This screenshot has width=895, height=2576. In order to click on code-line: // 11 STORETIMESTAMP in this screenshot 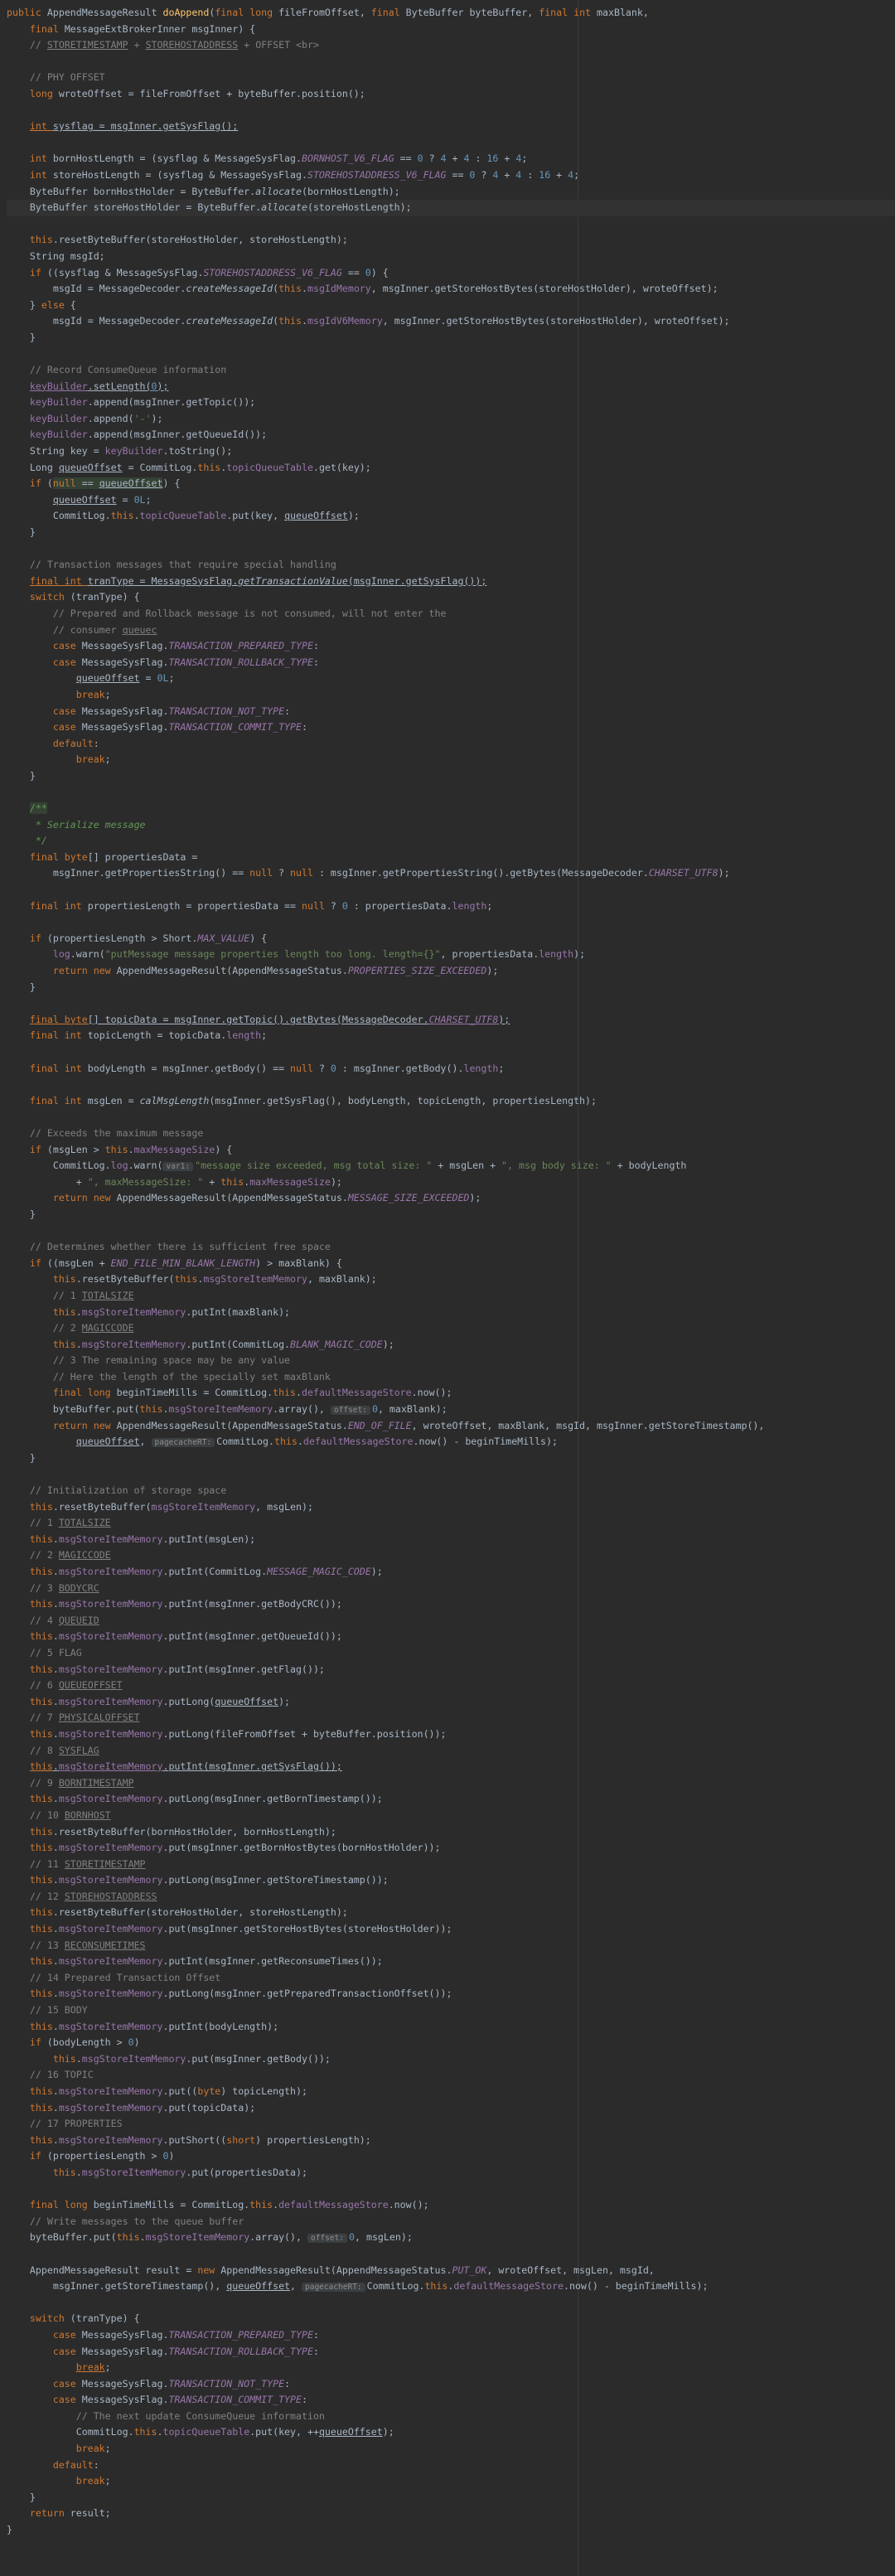, I will do `click(451, 1865)`.